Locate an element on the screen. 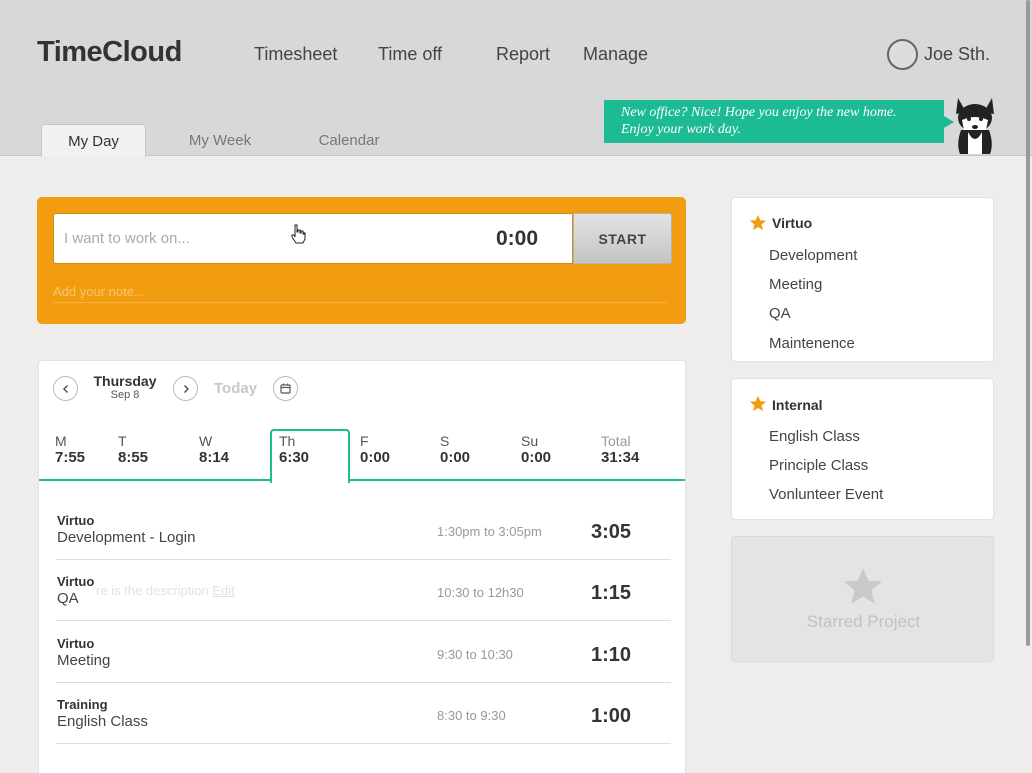 The height and width of the screenshot is (773, 1032). entry-duration: 1:00 is located at coordinates (611, 716).